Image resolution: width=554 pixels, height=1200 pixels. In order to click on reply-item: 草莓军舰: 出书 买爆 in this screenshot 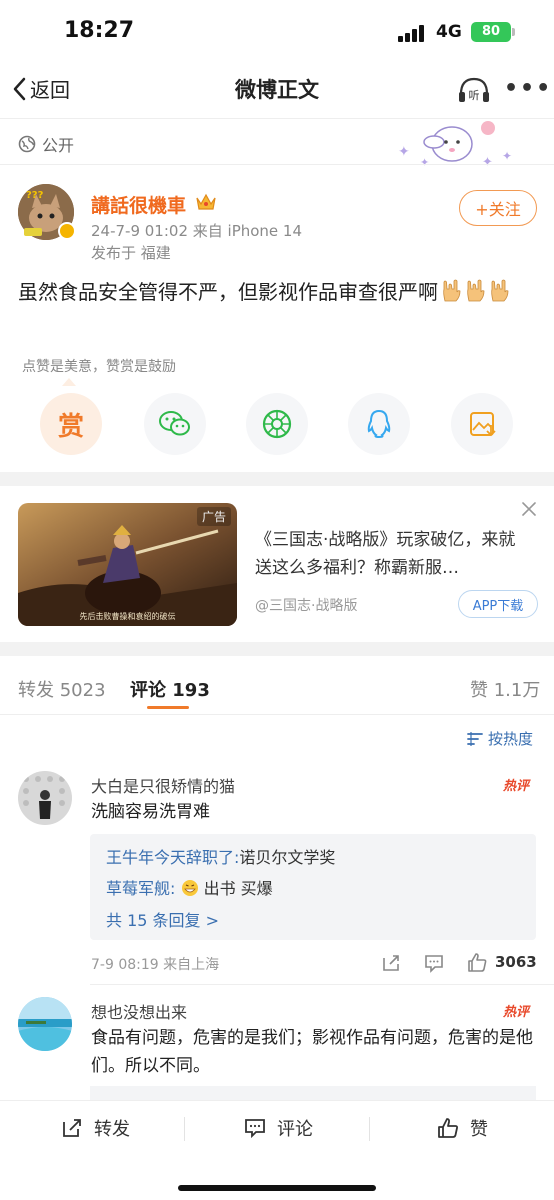, I will do `click(189, 887)`.